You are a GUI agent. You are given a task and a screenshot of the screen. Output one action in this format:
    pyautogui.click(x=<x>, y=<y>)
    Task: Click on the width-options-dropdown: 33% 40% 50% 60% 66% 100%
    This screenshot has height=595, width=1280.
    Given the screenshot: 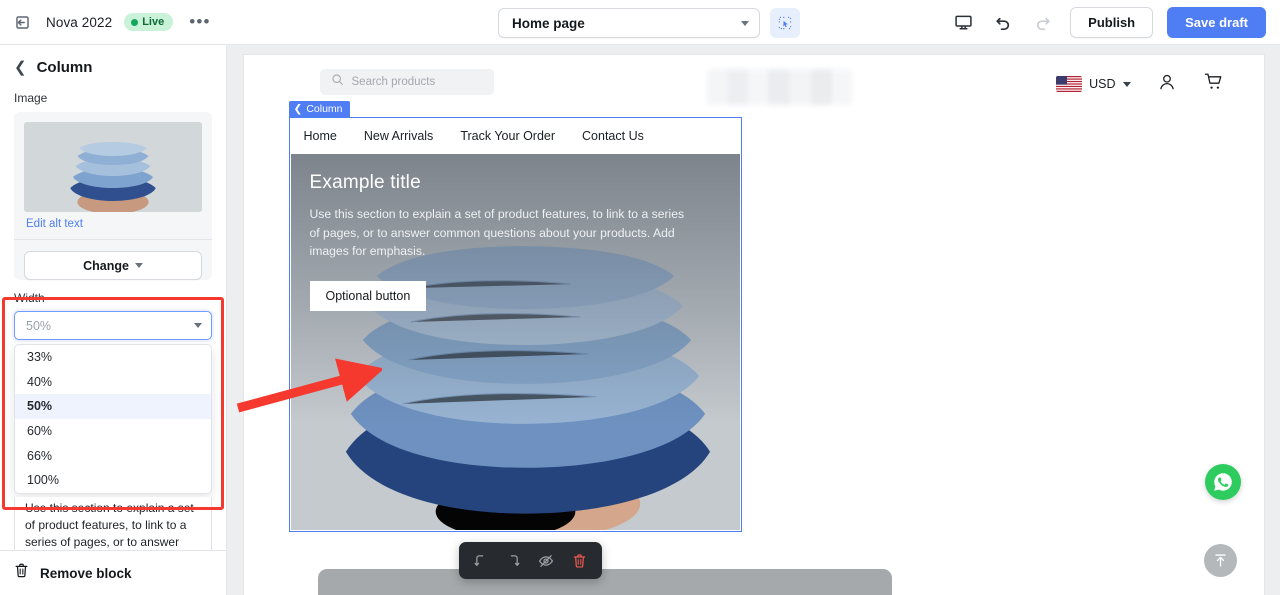 What is the action you would take?
    pyautogui.click(x=113, y=419)
    